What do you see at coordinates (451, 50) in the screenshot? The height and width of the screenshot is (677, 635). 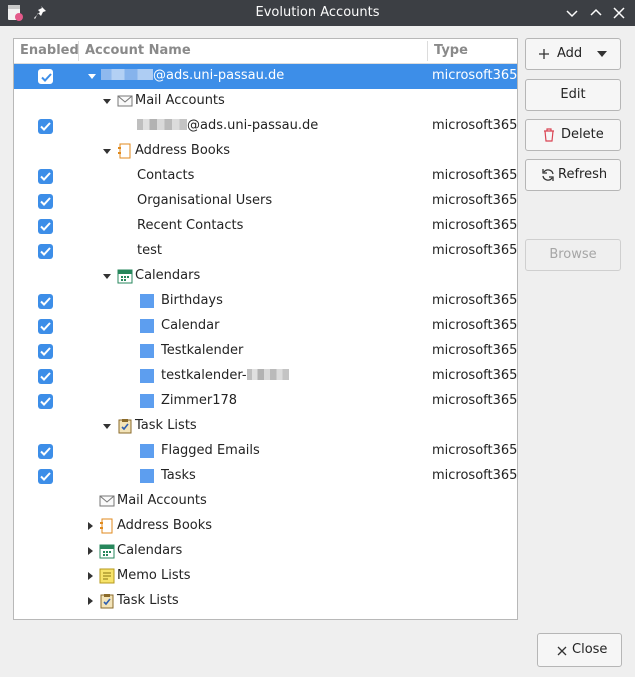 I see `column-type: Type` at bounding box center [451, 50].